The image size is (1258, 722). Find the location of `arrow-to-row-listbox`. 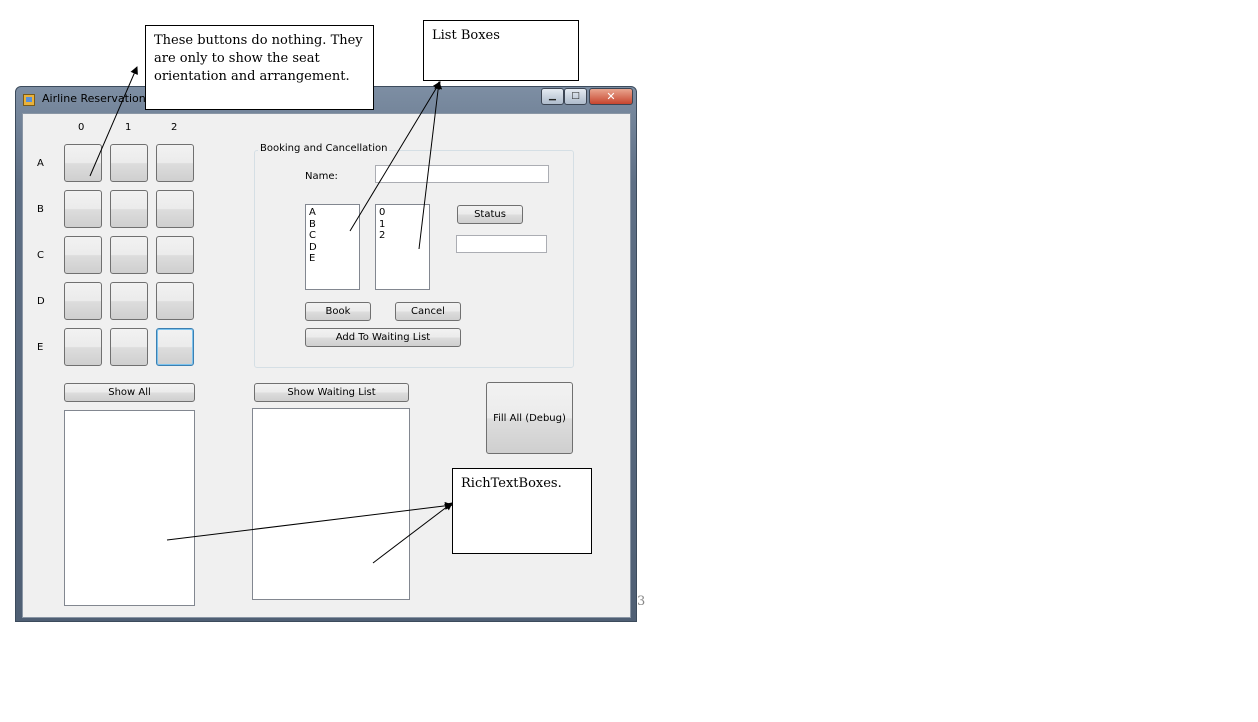

arrow-to-row-listbox is located at coordinates (395, 156).